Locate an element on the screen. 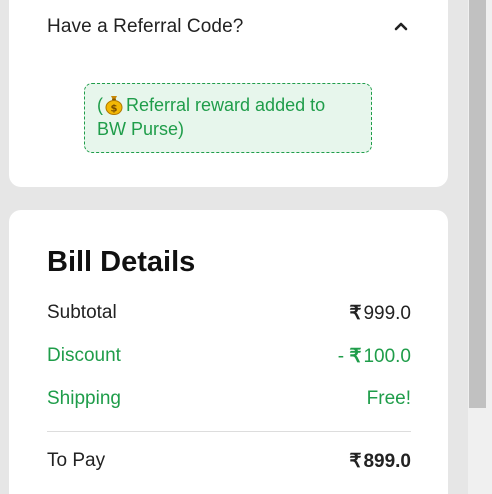 The height and width of the screenshot is (494, 492). referral-title: Have a Referral Code? is located at coordinates (145, 26).